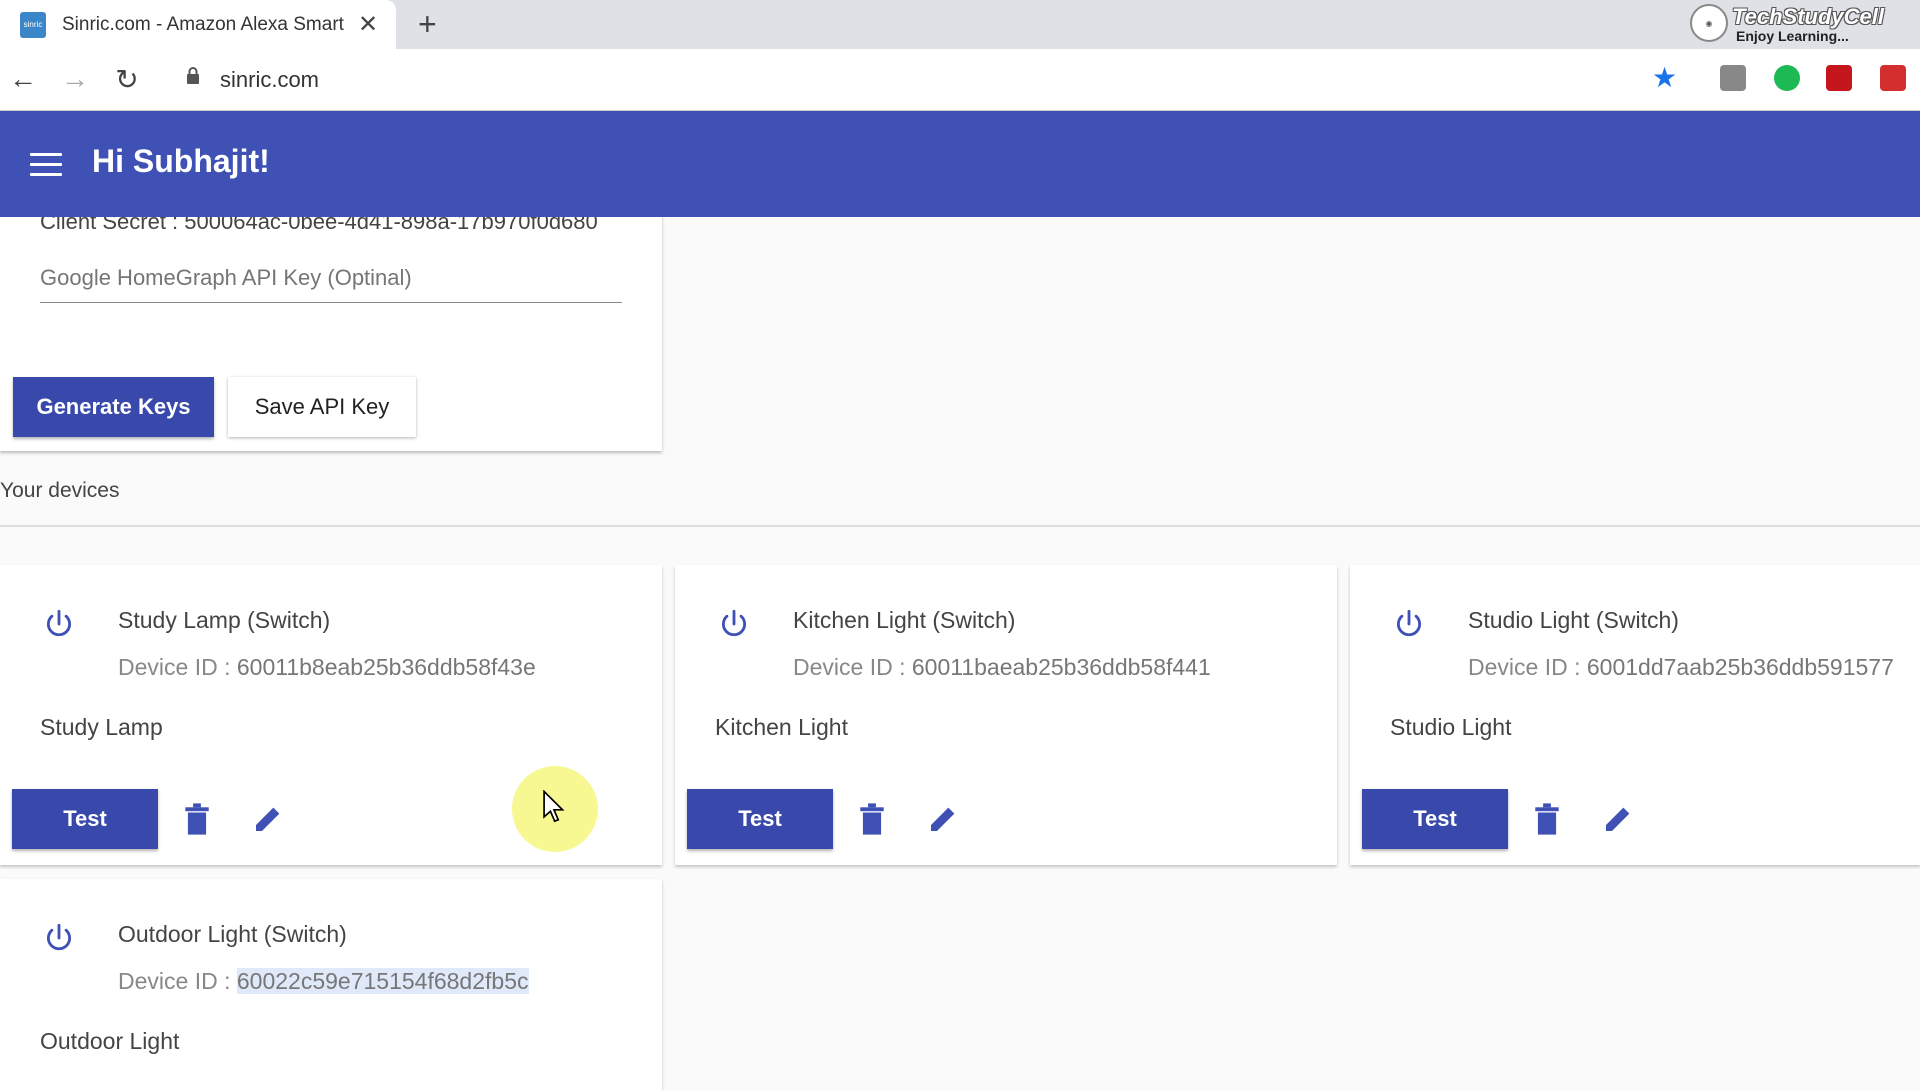 The width and height of the screenshot is (1920, 1090). What do you see at coordinates (46, 165) in the screenshot?
I see `hamburger-menu-icon` at bounding box center [46, 165].